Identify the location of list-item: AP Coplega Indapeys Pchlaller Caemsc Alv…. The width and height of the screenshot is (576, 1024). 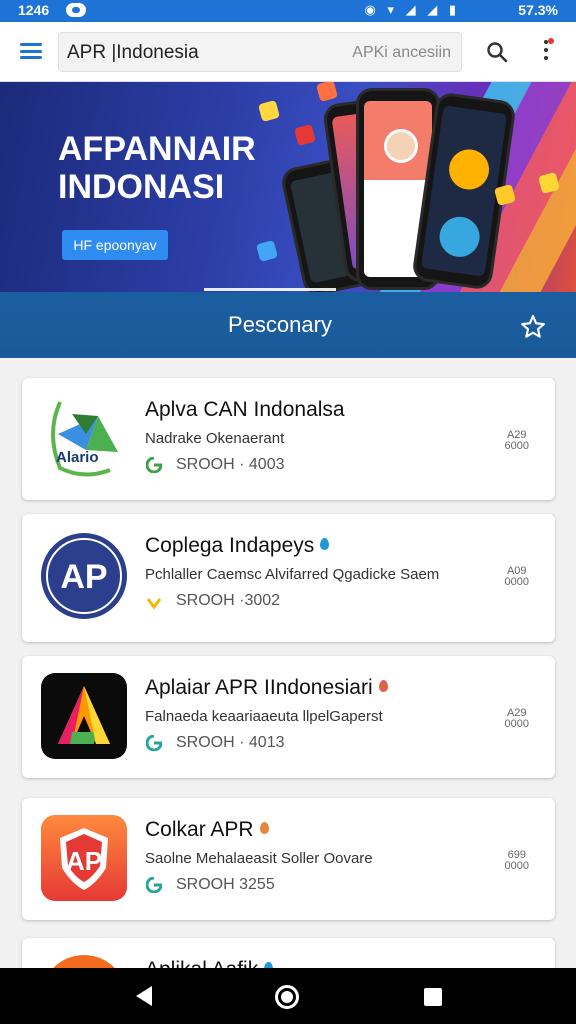
(288, 578).